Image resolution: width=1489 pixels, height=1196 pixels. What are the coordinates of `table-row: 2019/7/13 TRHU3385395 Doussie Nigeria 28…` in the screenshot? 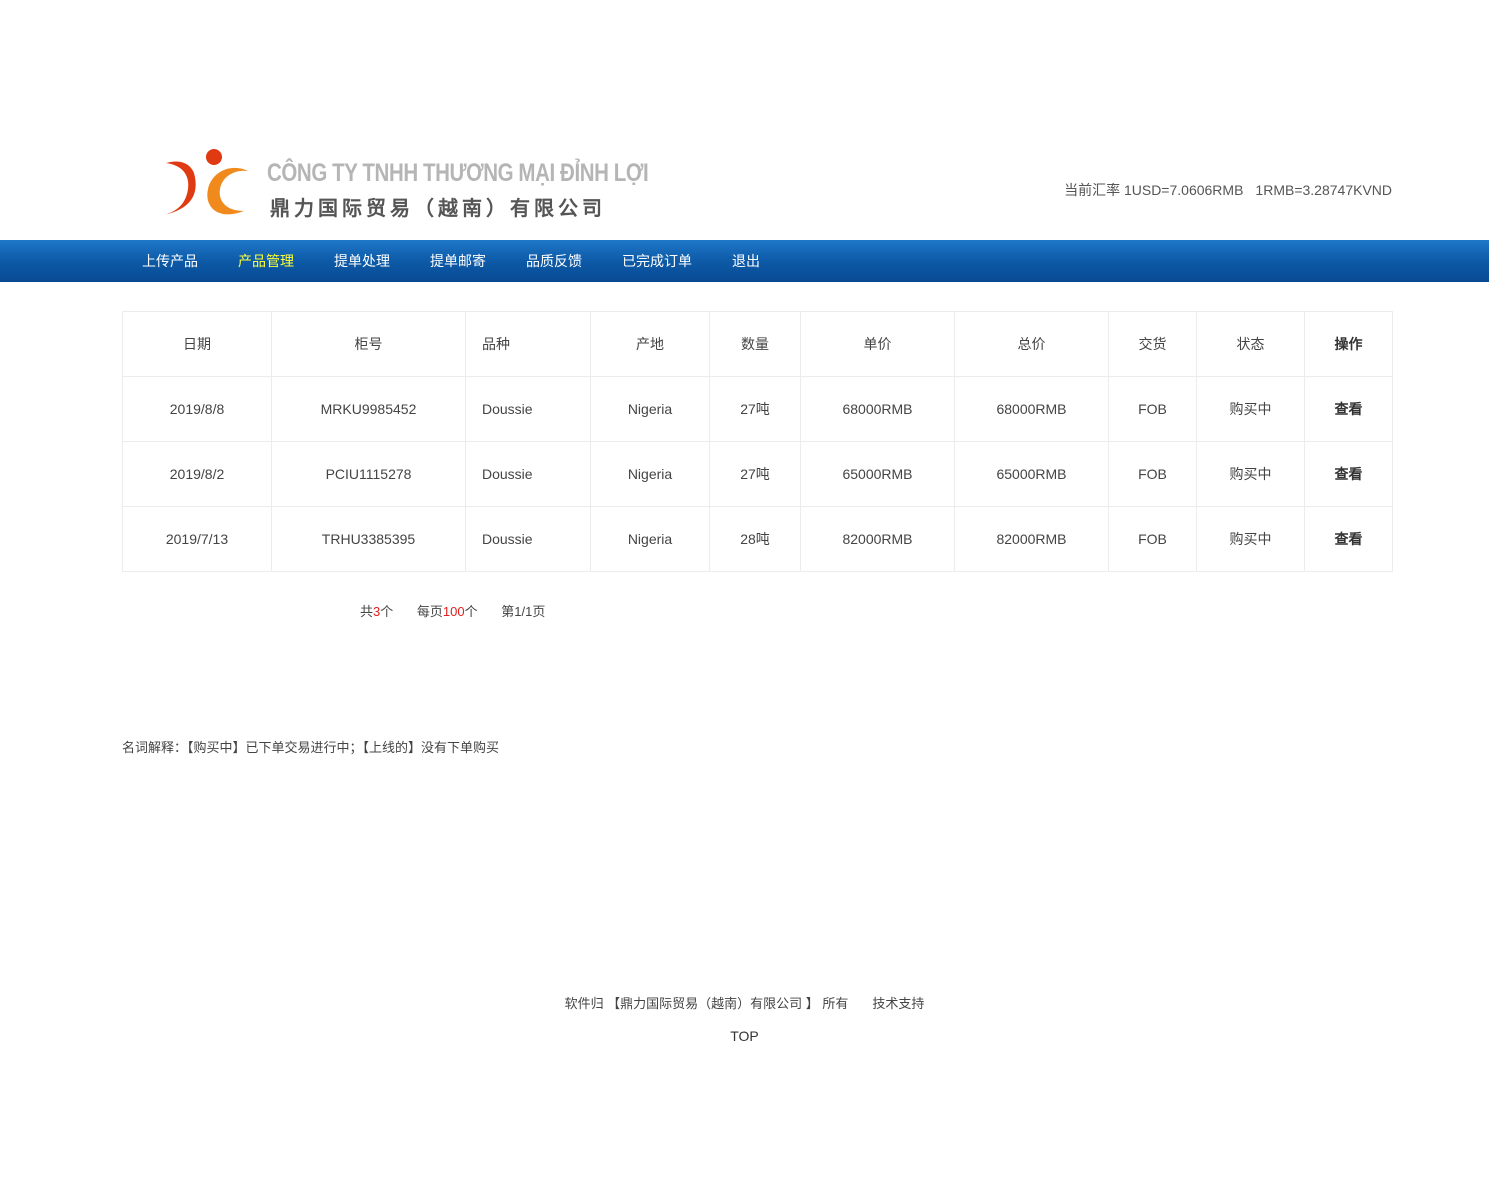 It's located at (757, 539).